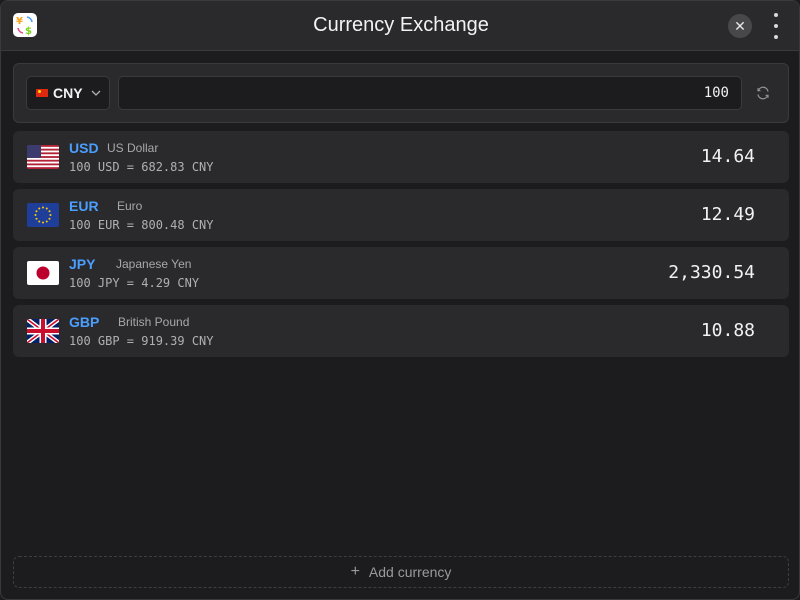 Image resolution: width=800 pixels, height=600 pixels. I want to click on add-currency-button: + Add currency, so click(401, 572).